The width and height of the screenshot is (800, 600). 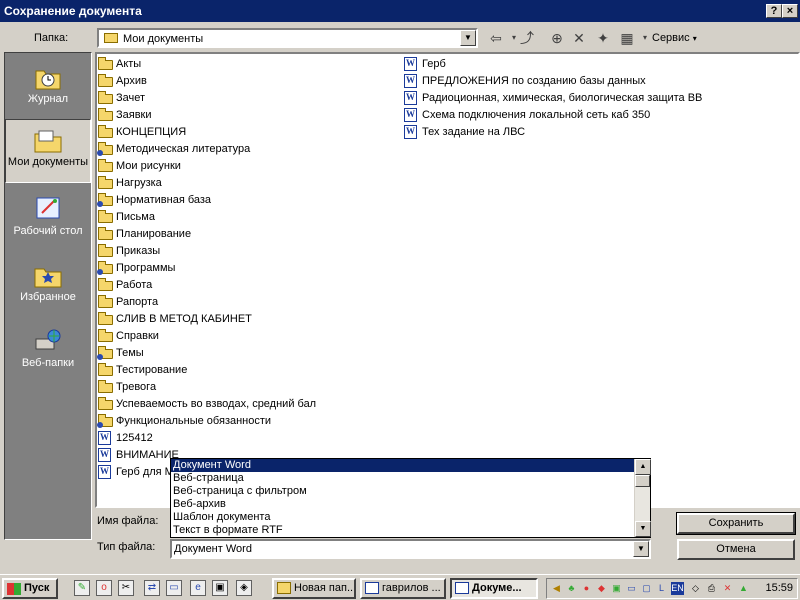 I want to click on file-item: Схема подключения локальной сеть каб 350, so click(x=552, y=115).